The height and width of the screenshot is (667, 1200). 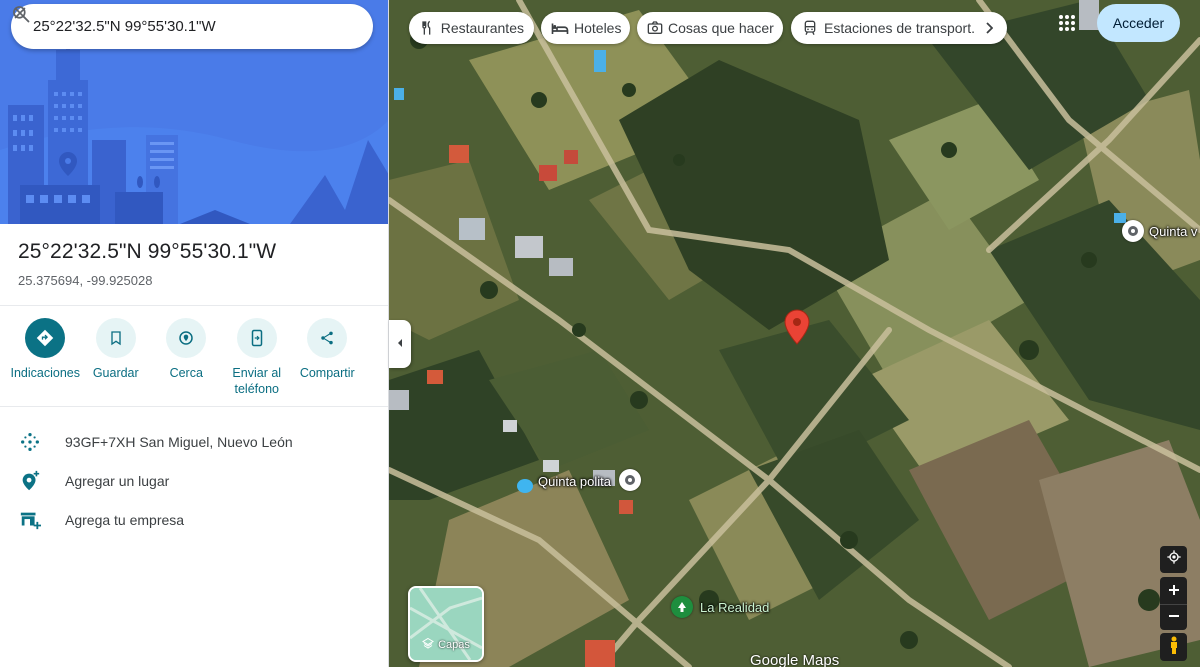 I want to click on nearby-button: Cerca, so click(x=186, y=357).